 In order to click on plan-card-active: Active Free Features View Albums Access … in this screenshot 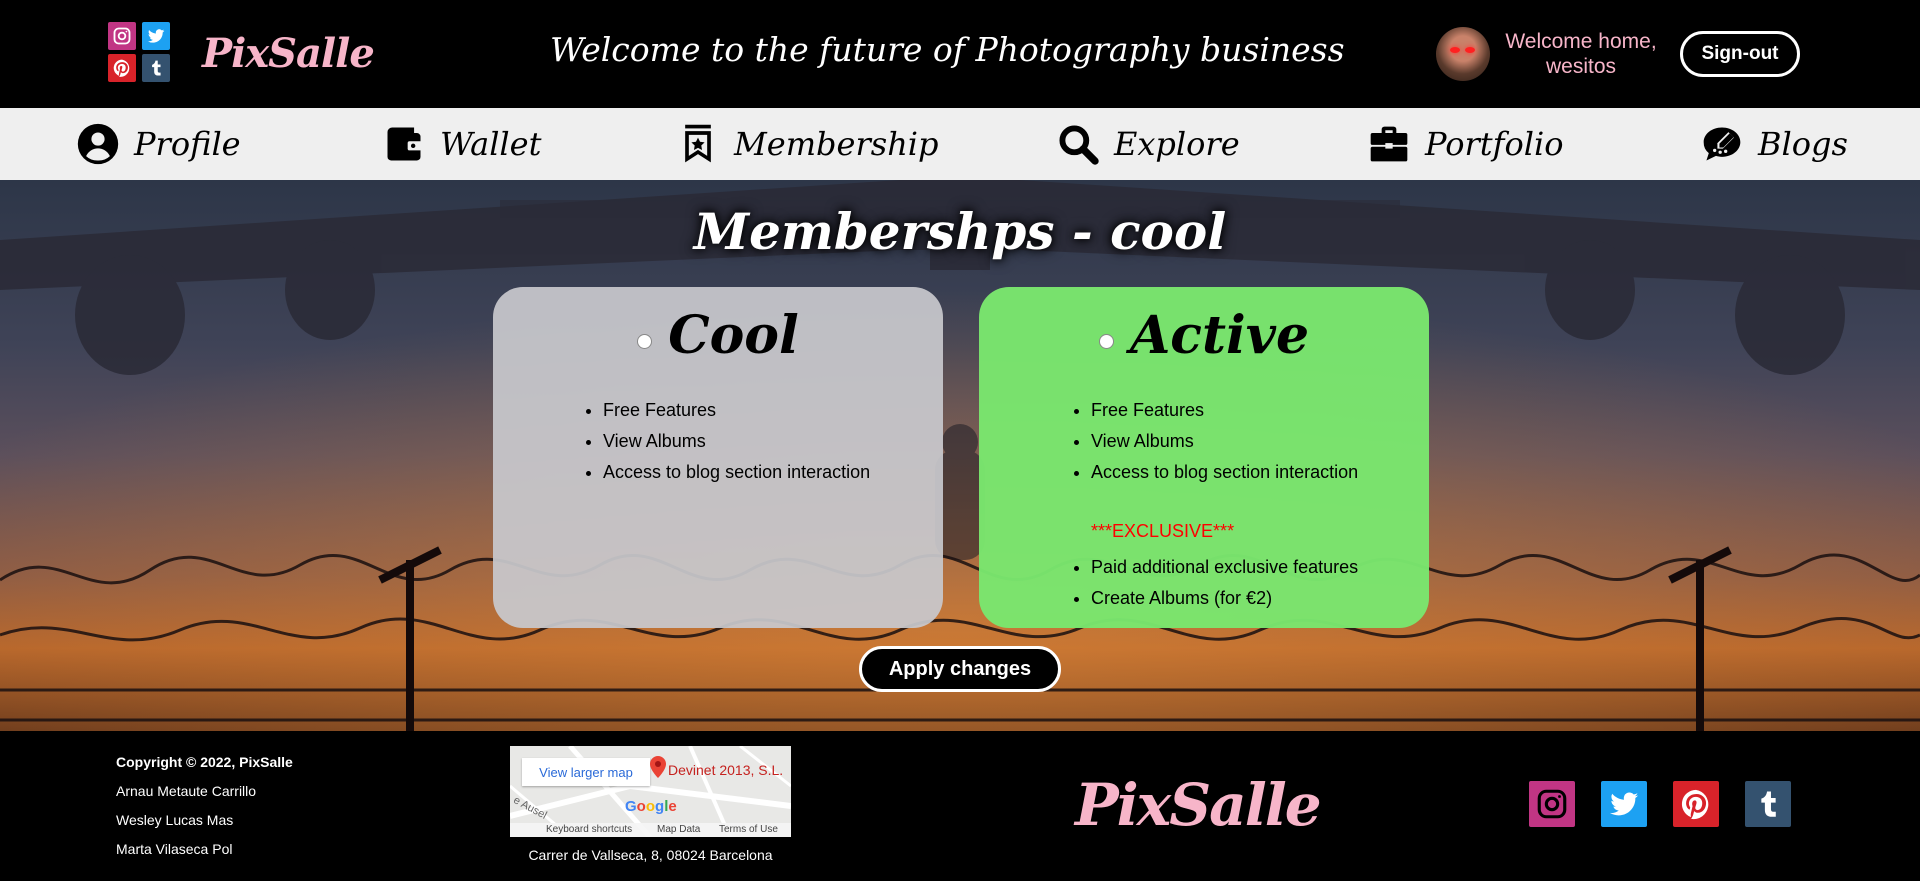, I will do `click(1204, 457)`.